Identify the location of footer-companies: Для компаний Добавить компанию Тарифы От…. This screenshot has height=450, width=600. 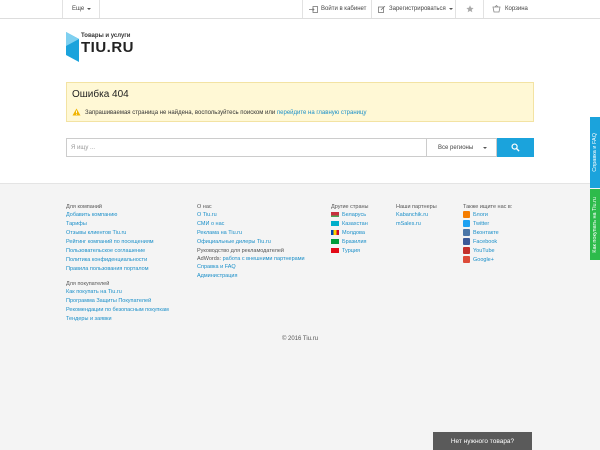
(117, 263).